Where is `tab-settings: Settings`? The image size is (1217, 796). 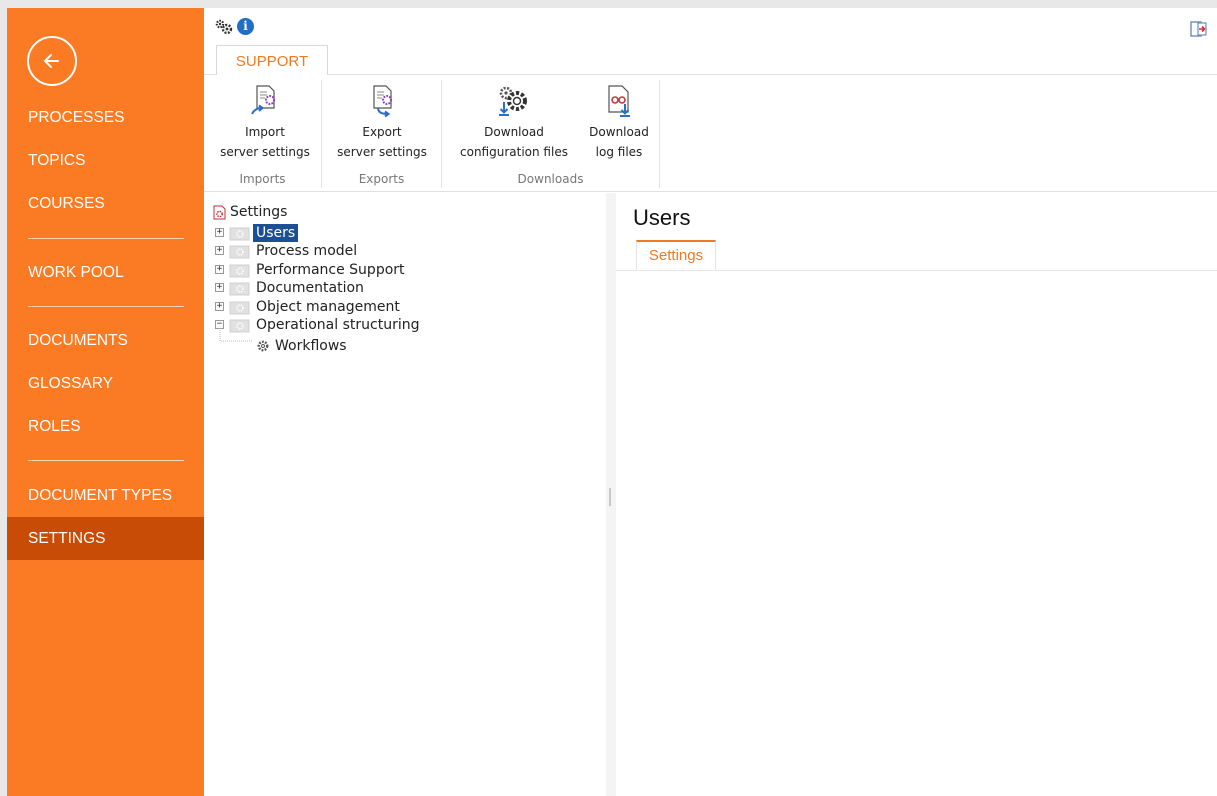 tab-settings: Settings is located at coordinates (676, 255).